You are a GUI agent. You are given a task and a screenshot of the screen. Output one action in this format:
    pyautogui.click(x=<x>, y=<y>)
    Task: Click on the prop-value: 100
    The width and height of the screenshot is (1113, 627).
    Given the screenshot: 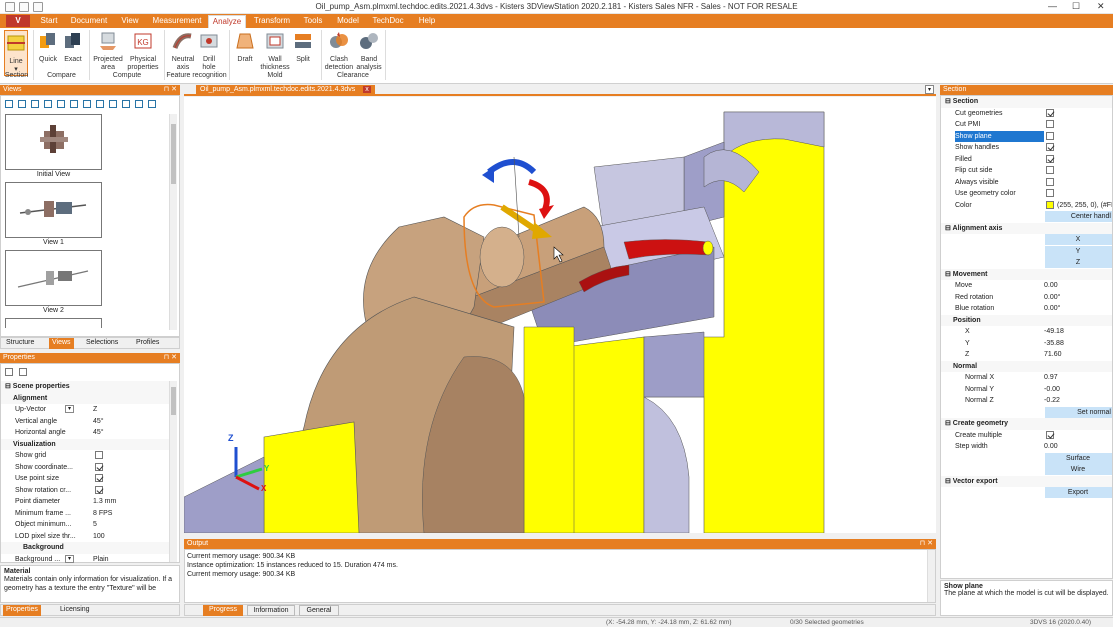 What is the action you would take?
    pyautogui.click(x=99, y=536)
    